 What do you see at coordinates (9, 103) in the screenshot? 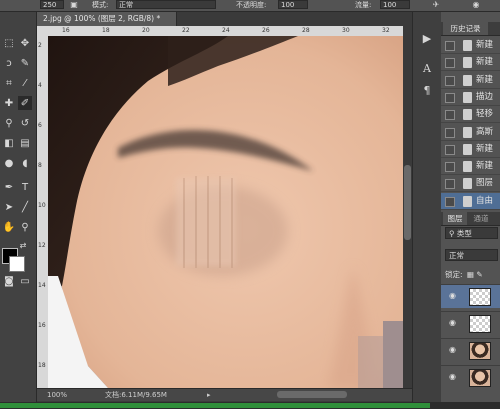
I see `healing-tool-icon: ✚` at bounding box center [9, 103].